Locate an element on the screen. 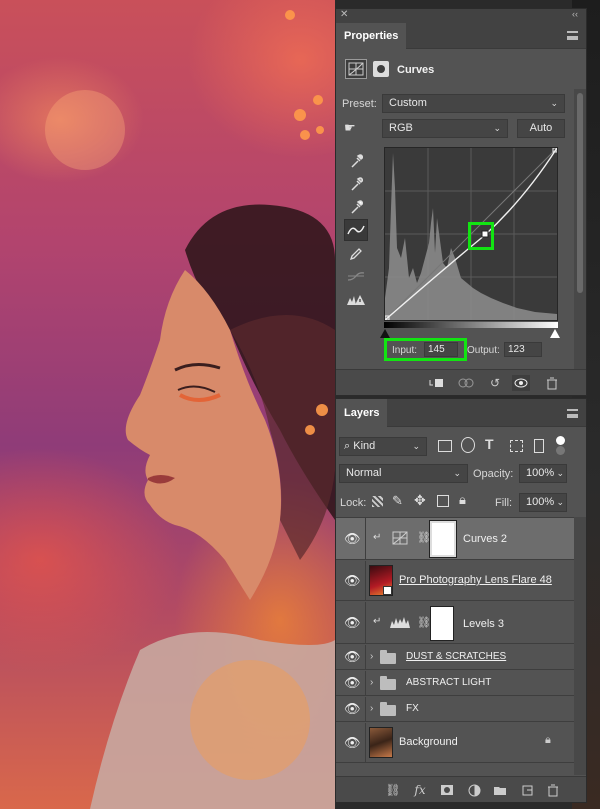 This screenshot has height=809, width=600. fill-field: 100% ⌄ is located at coordinates (543, 502).